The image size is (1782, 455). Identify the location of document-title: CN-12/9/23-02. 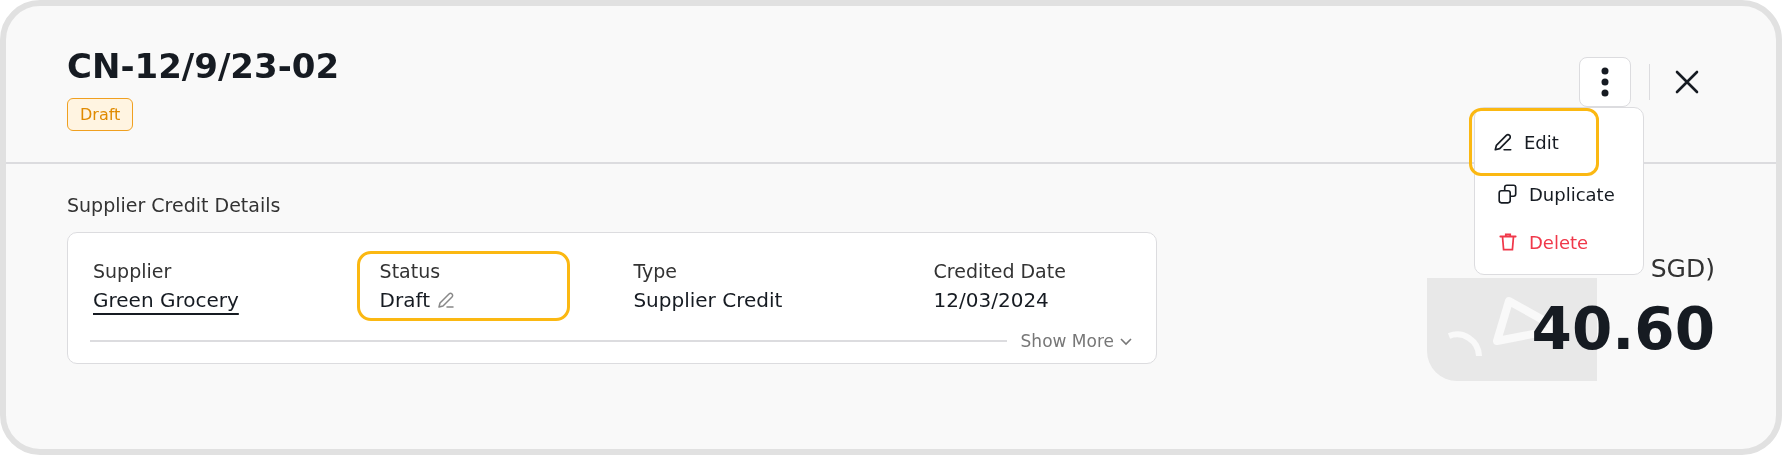
(203, 66).